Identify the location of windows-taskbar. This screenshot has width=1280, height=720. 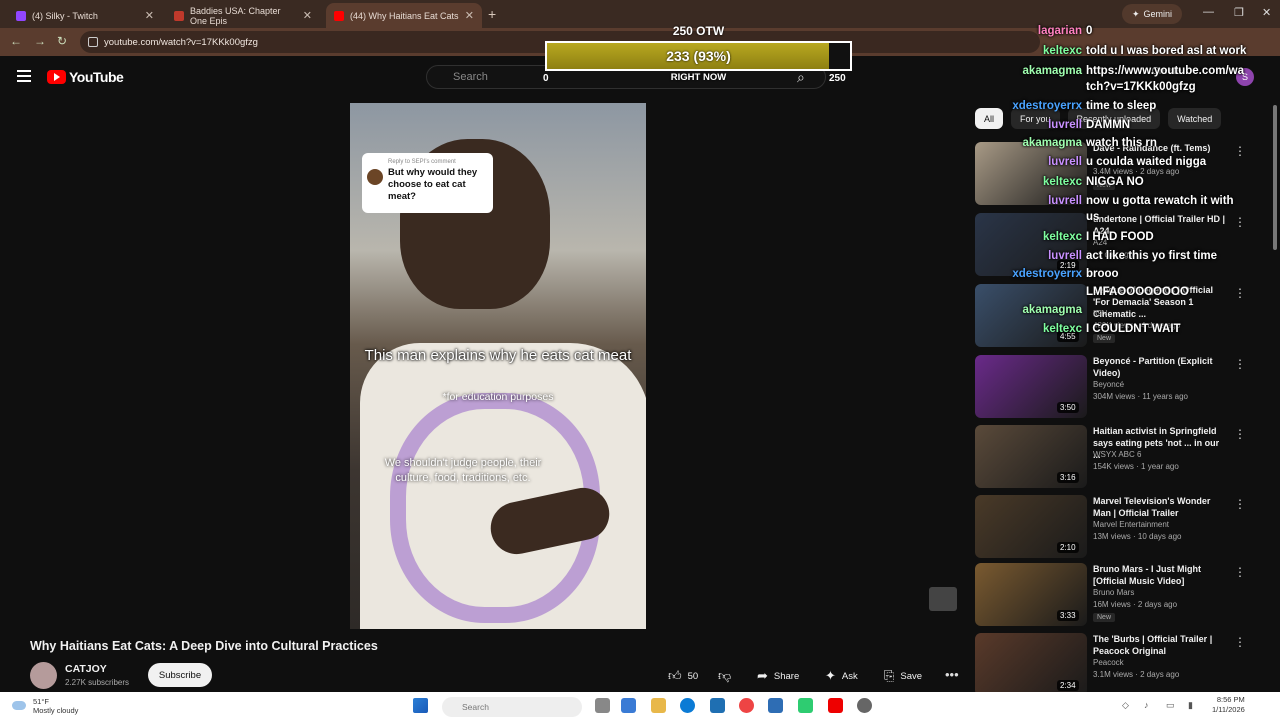
(640, 706).